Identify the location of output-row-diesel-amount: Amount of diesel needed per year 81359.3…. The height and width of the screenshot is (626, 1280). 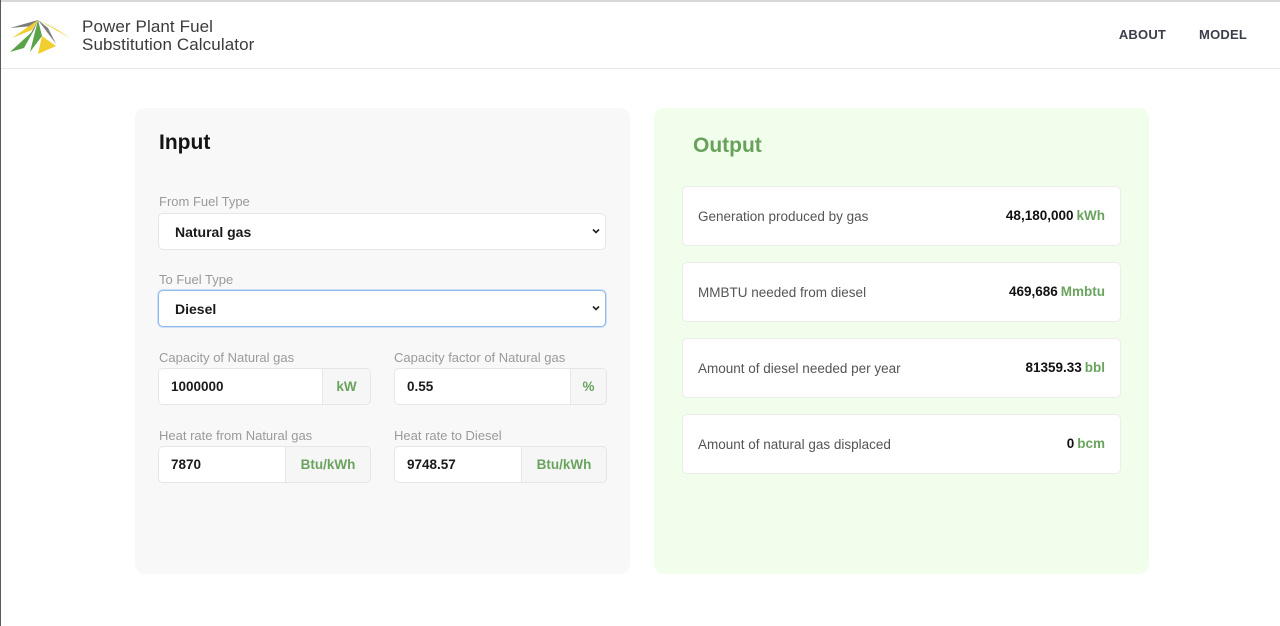
(901, 368).